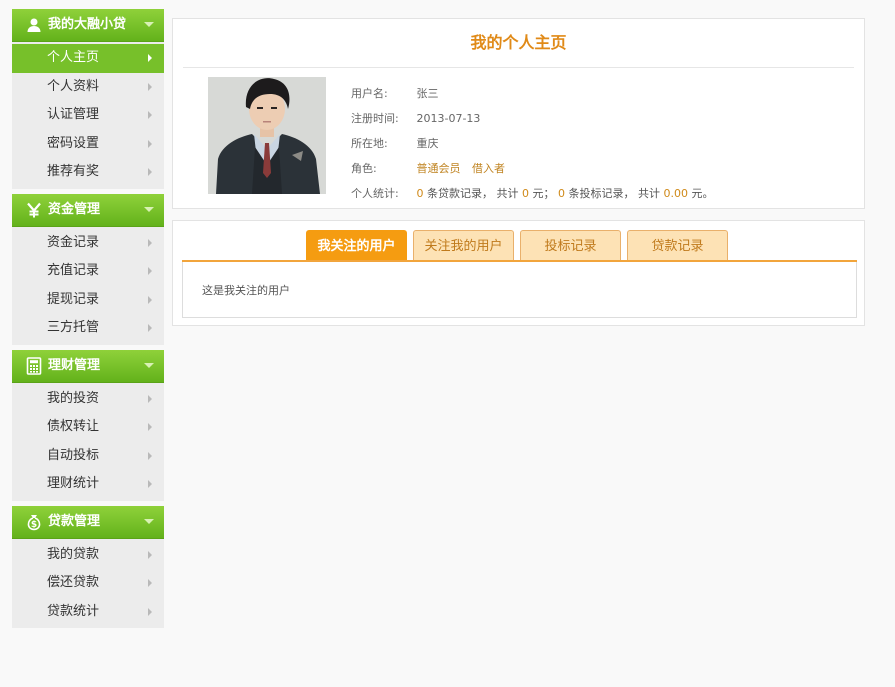 The width and height of the screenshot is (895, 687). What do you see at coordinates (73, 57) in the screenshot?
I see `sidebar-item-label: 个人主页` at bounding box center [73, 57].